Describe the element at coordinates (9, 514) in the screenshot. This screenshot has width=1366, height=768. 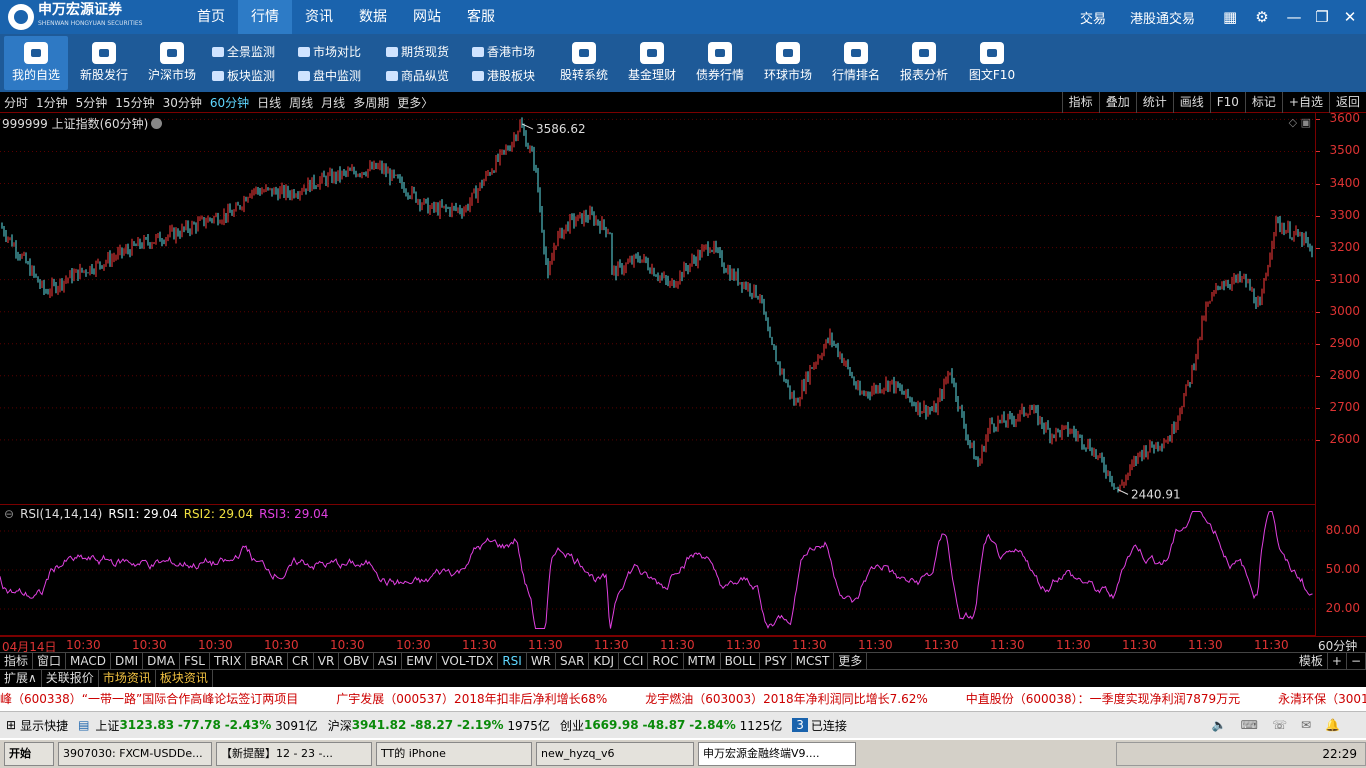
I see `collapse-icon: ⊖` at that location.